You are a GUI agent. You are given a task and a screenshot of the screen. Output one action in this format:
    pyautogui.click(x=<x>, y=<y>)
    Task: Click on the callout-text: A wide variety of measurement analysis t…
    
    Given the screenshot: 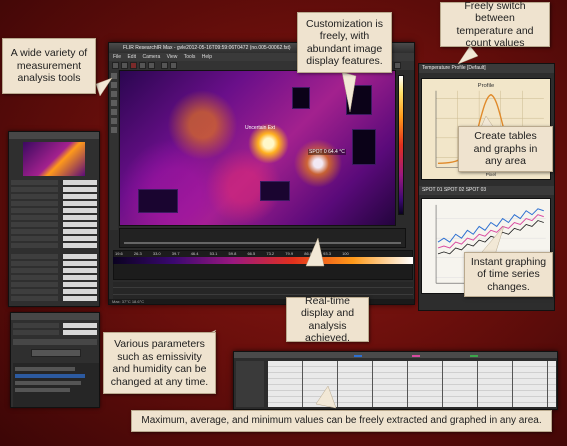 What is the action you would take?
    pyautogui.click(x=49, y=66)
    